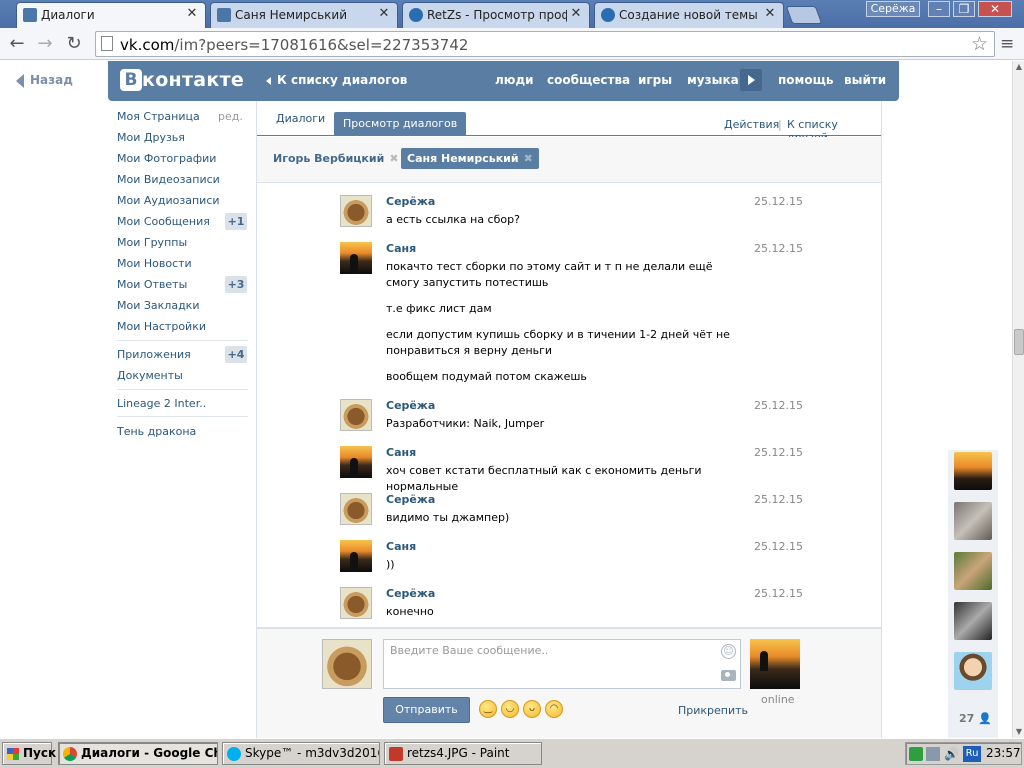 The height and width of the screenshot is (768, 1024). What do you see at coordinates (554, 709) in the screenshot?
I see `emoji-laugh-icon: ◠` at bounding box center [554, 709].